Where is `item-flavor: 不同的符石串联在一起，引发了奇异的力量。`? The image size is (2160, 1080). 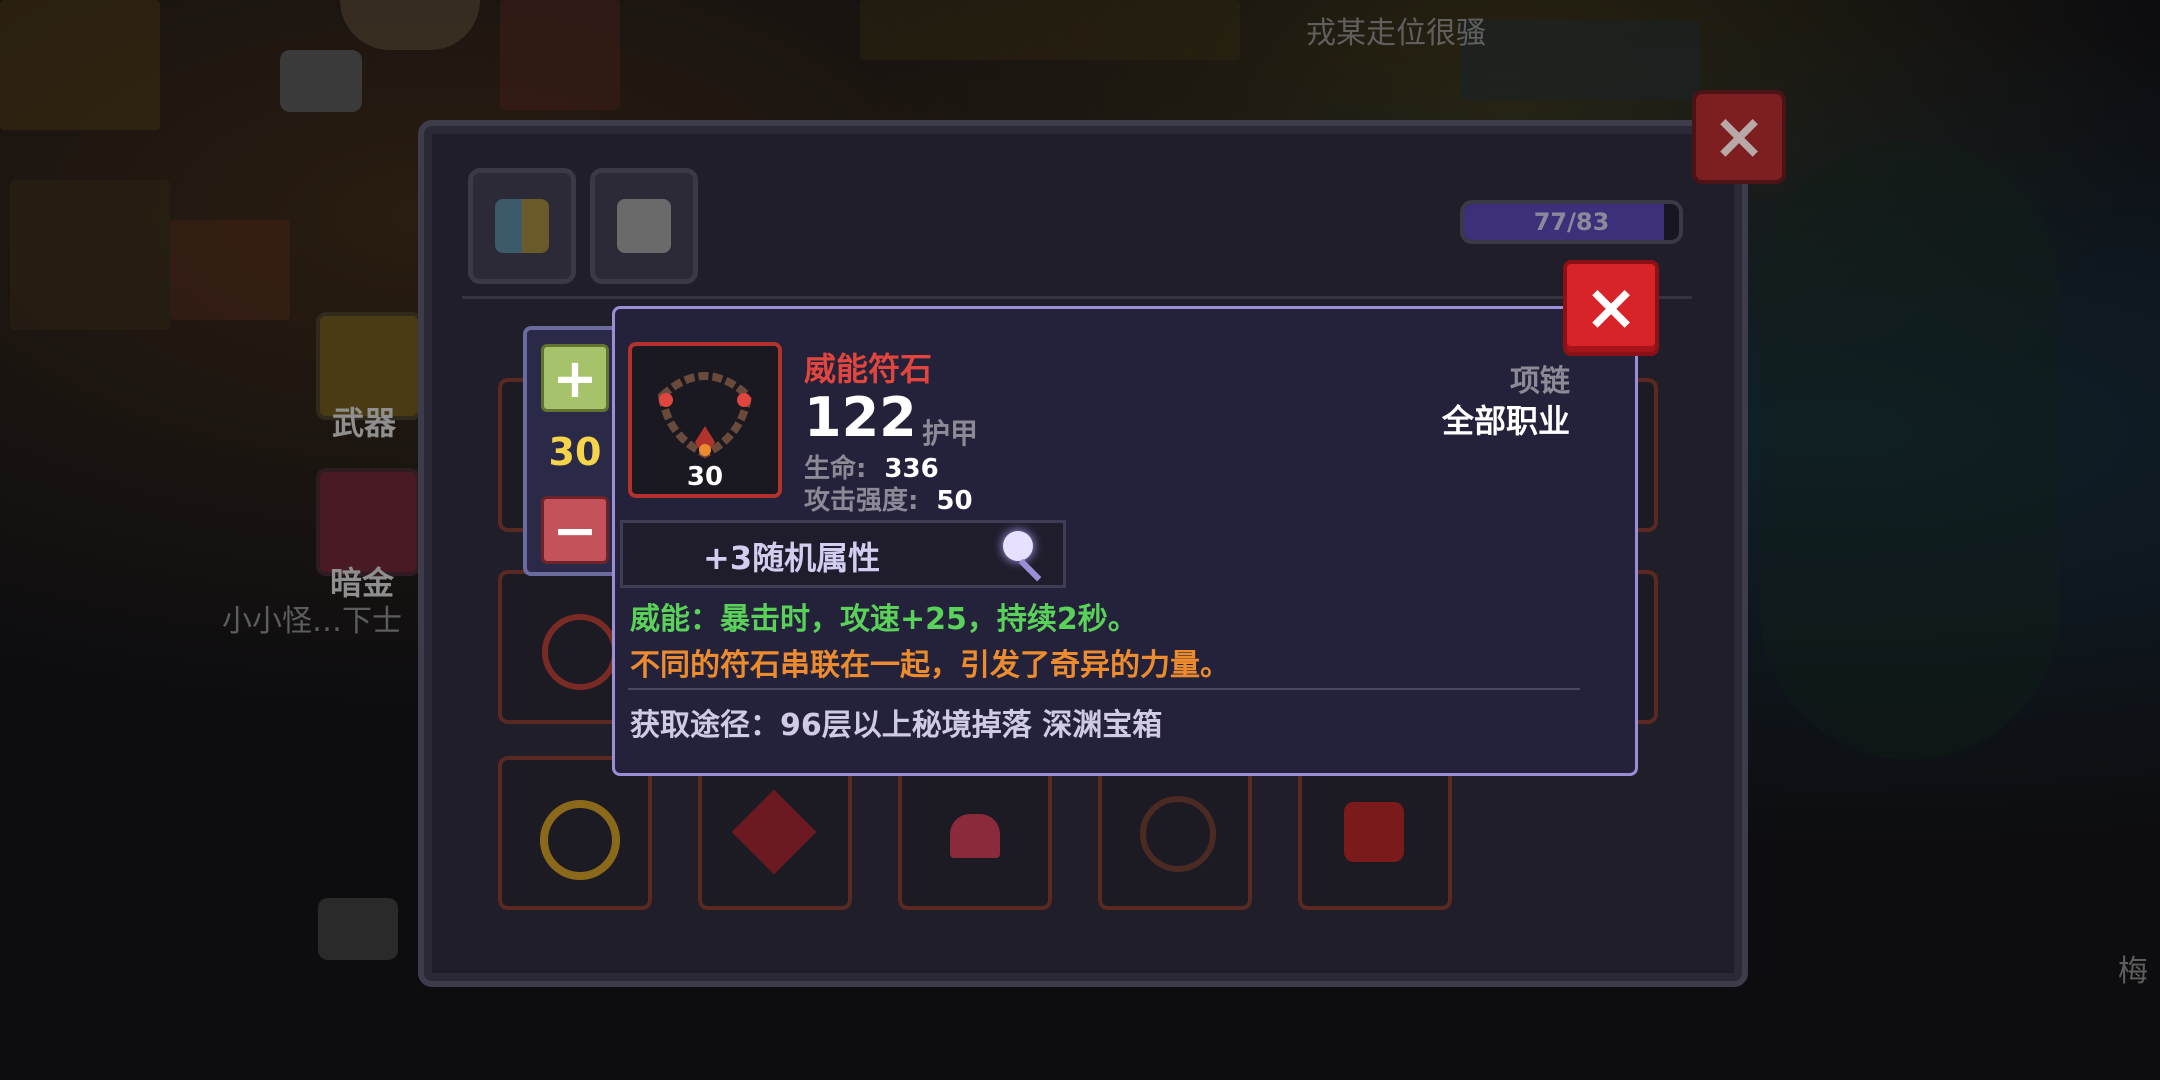 item-flavor: 不同的符石串联在一起，引发了奇异的力量。 is located at coordinates (930, 665).